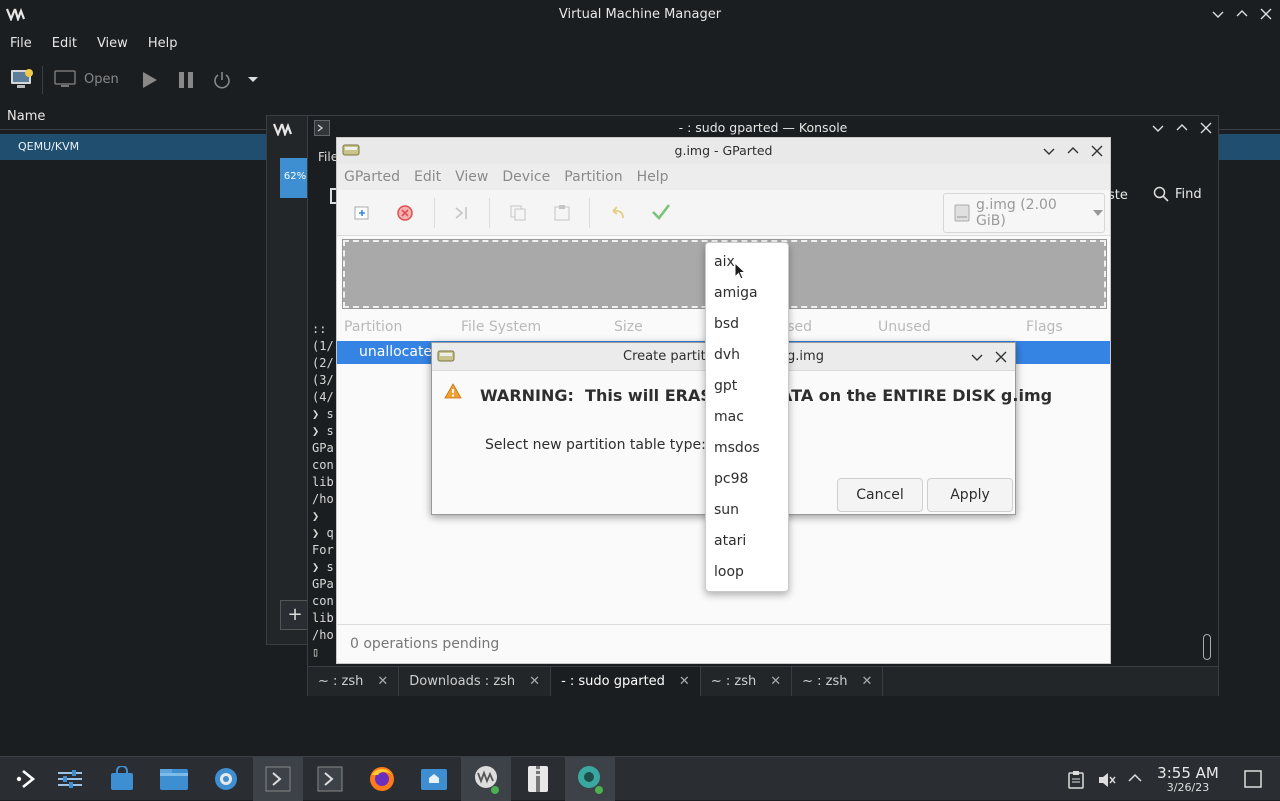  Describe the element at coordinates (733, 681) in the screenshot. I see `tab-label: ~ : zsh` at that location.